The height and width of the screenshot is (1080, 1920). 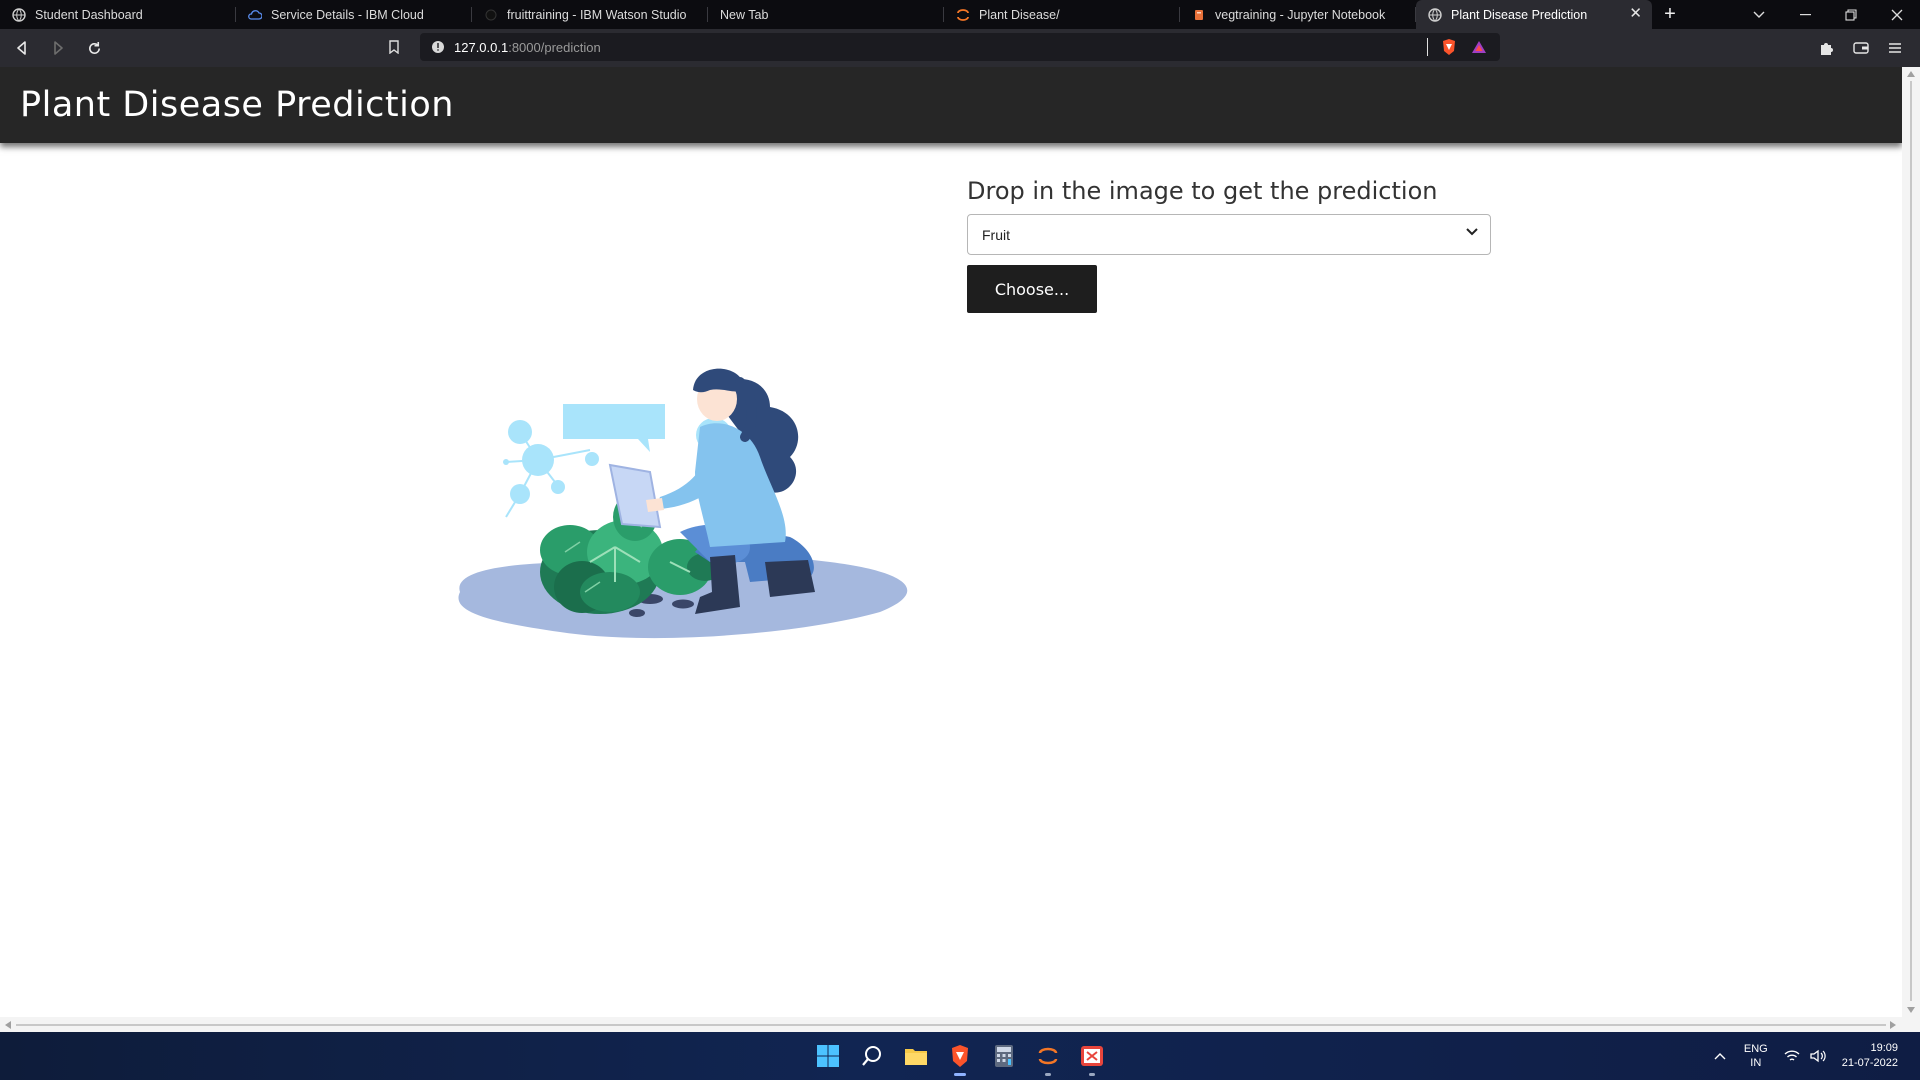 I want to click on tab-title: New Tab, so click(x=744, y=14).